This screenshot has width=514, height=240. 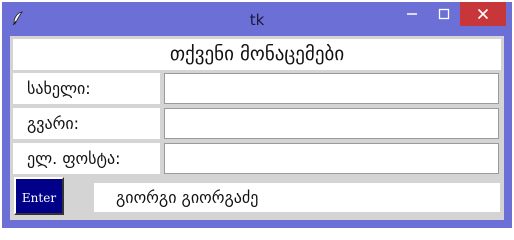 What do you see at coordinates (257, 54) in the screenshot?
I see `form-heading: თქვენი მონაცემები` at bounding box center [257, 54].